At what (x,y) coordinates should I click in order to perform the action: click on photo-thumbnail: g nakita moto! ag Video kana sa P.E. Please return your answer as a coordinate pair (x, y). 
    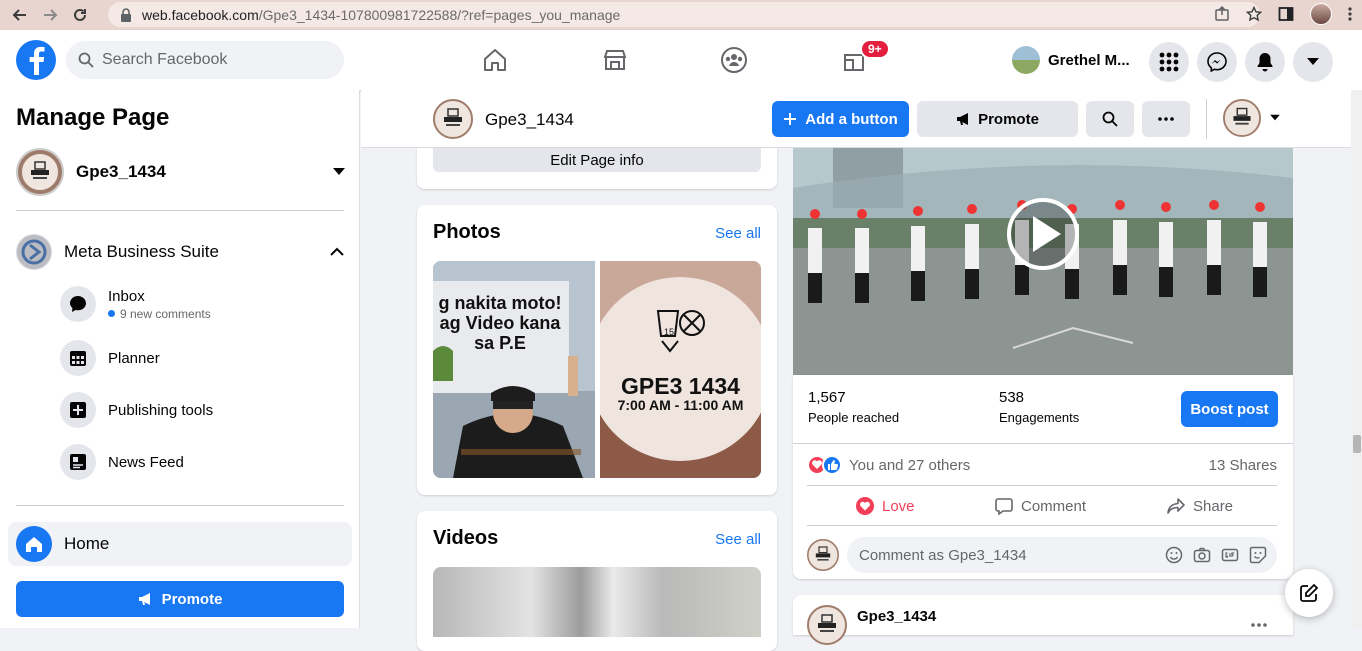
    Looking at the image, I should click on (514, 369).